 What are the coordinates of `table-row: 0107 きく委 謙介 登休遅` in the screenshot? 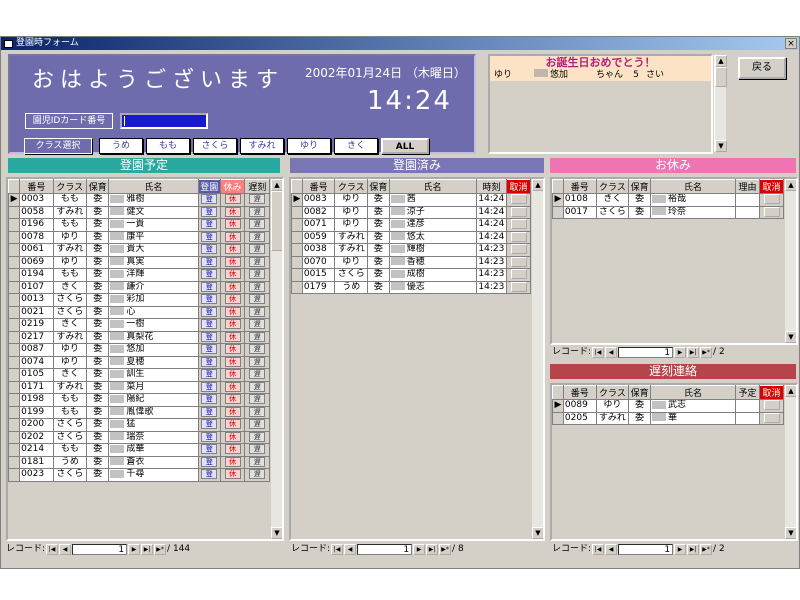 It's located at (139, 287).